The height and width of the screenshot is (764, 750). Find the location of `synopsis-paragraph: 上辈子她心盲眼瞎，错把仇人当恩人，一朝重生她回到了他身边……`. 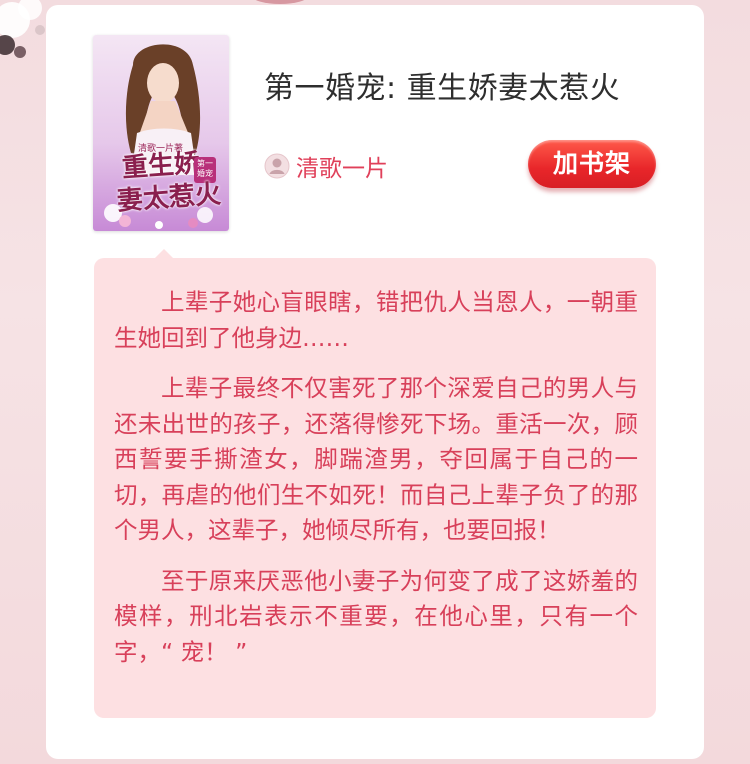

synopsis-paragraph: 上辈子她心盲眼瞎，错把仇人当恩人，一朝重生她回到了他身边…… is located at coordinates (376, 320).